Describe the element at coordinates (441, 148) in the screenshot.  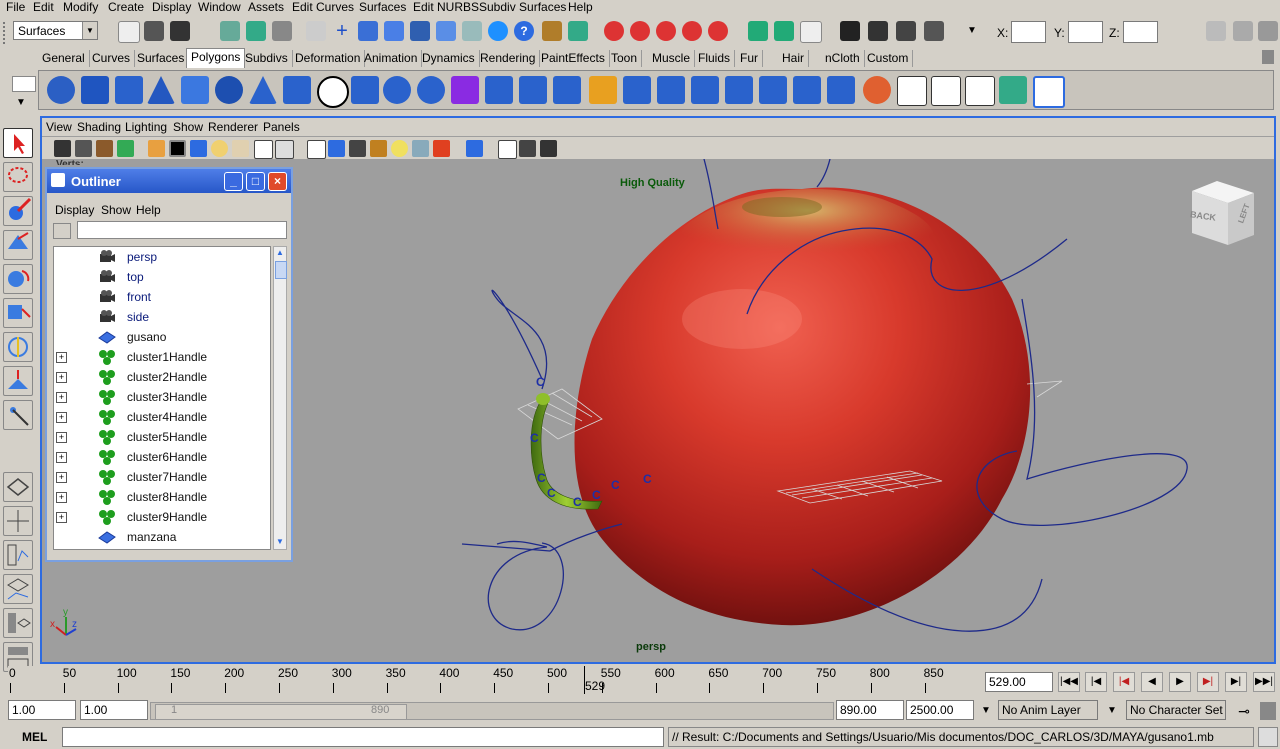
I see `high-quality-icon` at that location.